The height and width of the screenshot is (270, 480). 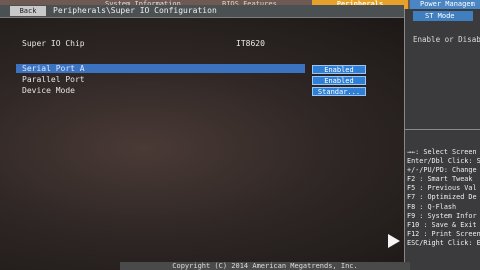 I want to click on key-hint: F12 : Print Screen, so click(x=443, y=233).